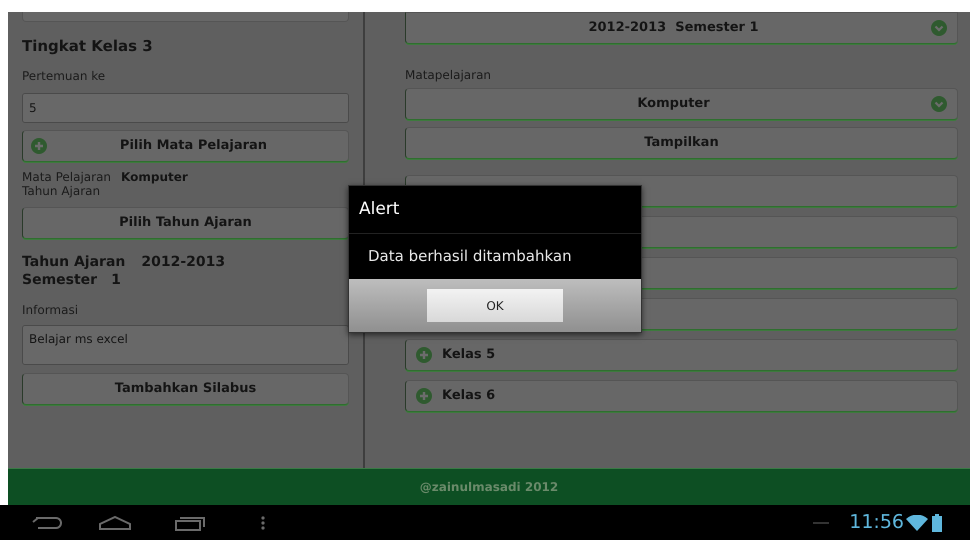 This screenshot has height=540, width=970. I want to click on field-label: Informasi, so click(51, 310).